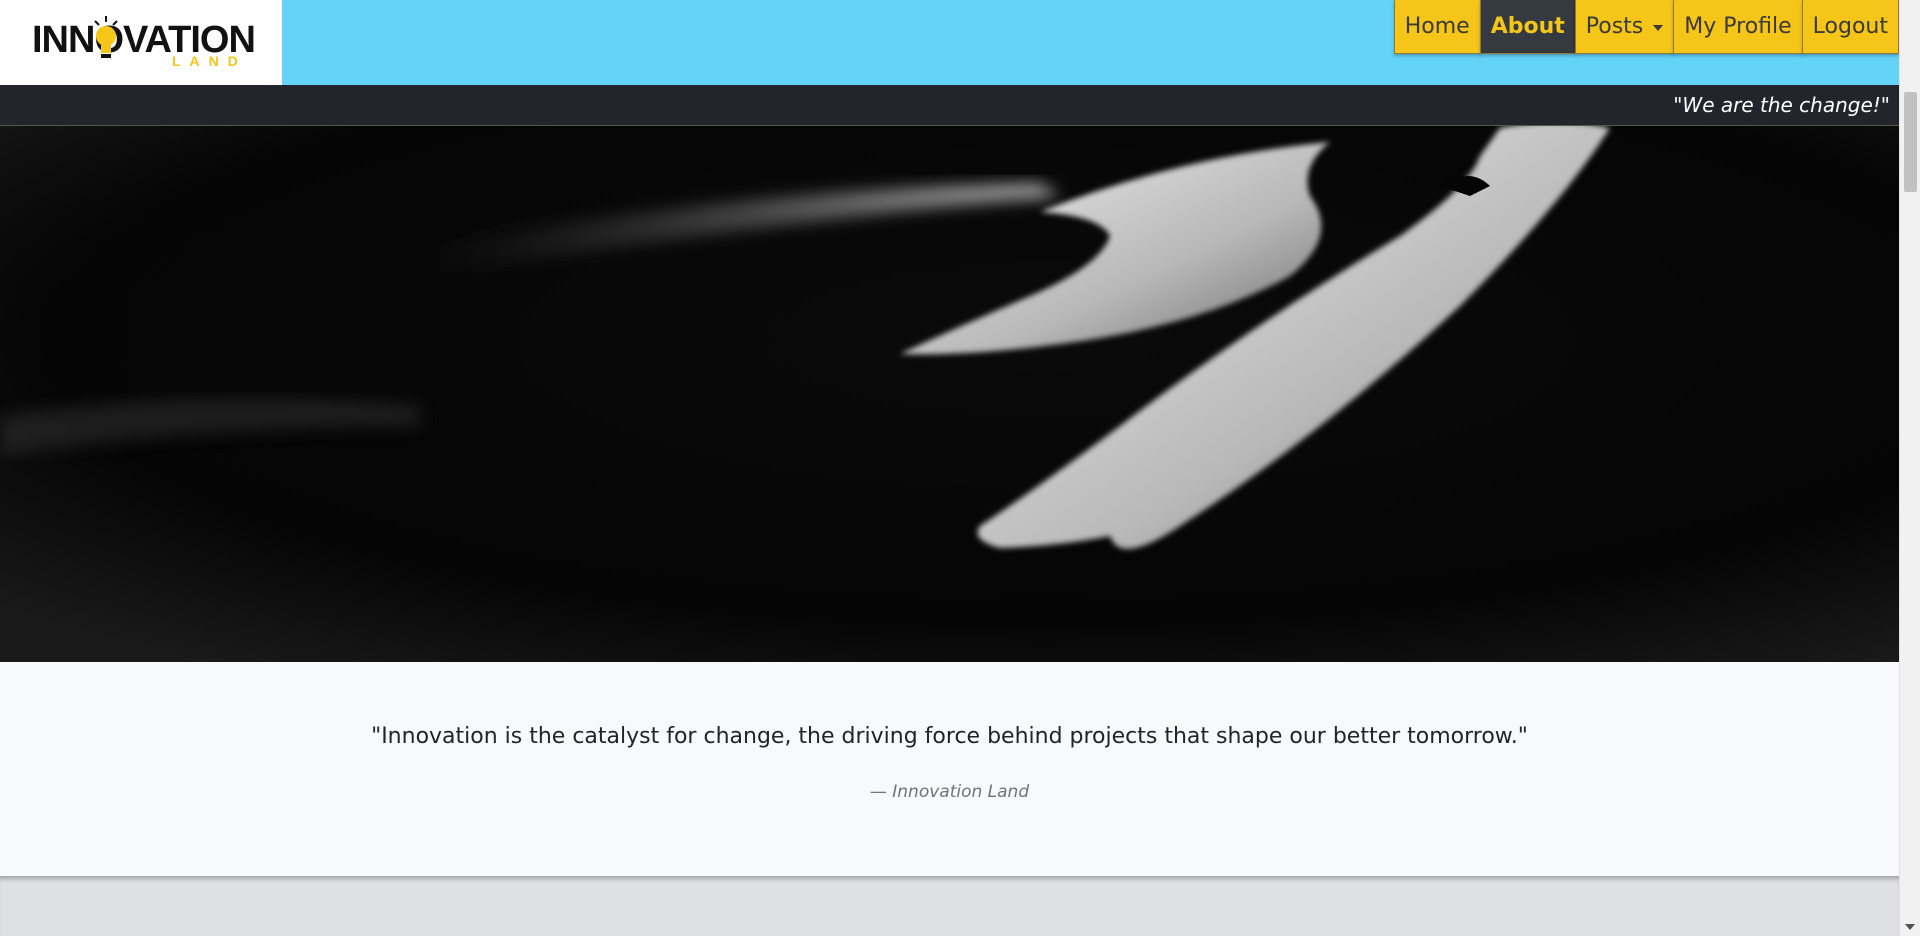 This screenshot has width=1920, height=936. Describe the element at coordinates (1781, 105) in the screenshot. I see `tagline: "We are the change!"` at that location.